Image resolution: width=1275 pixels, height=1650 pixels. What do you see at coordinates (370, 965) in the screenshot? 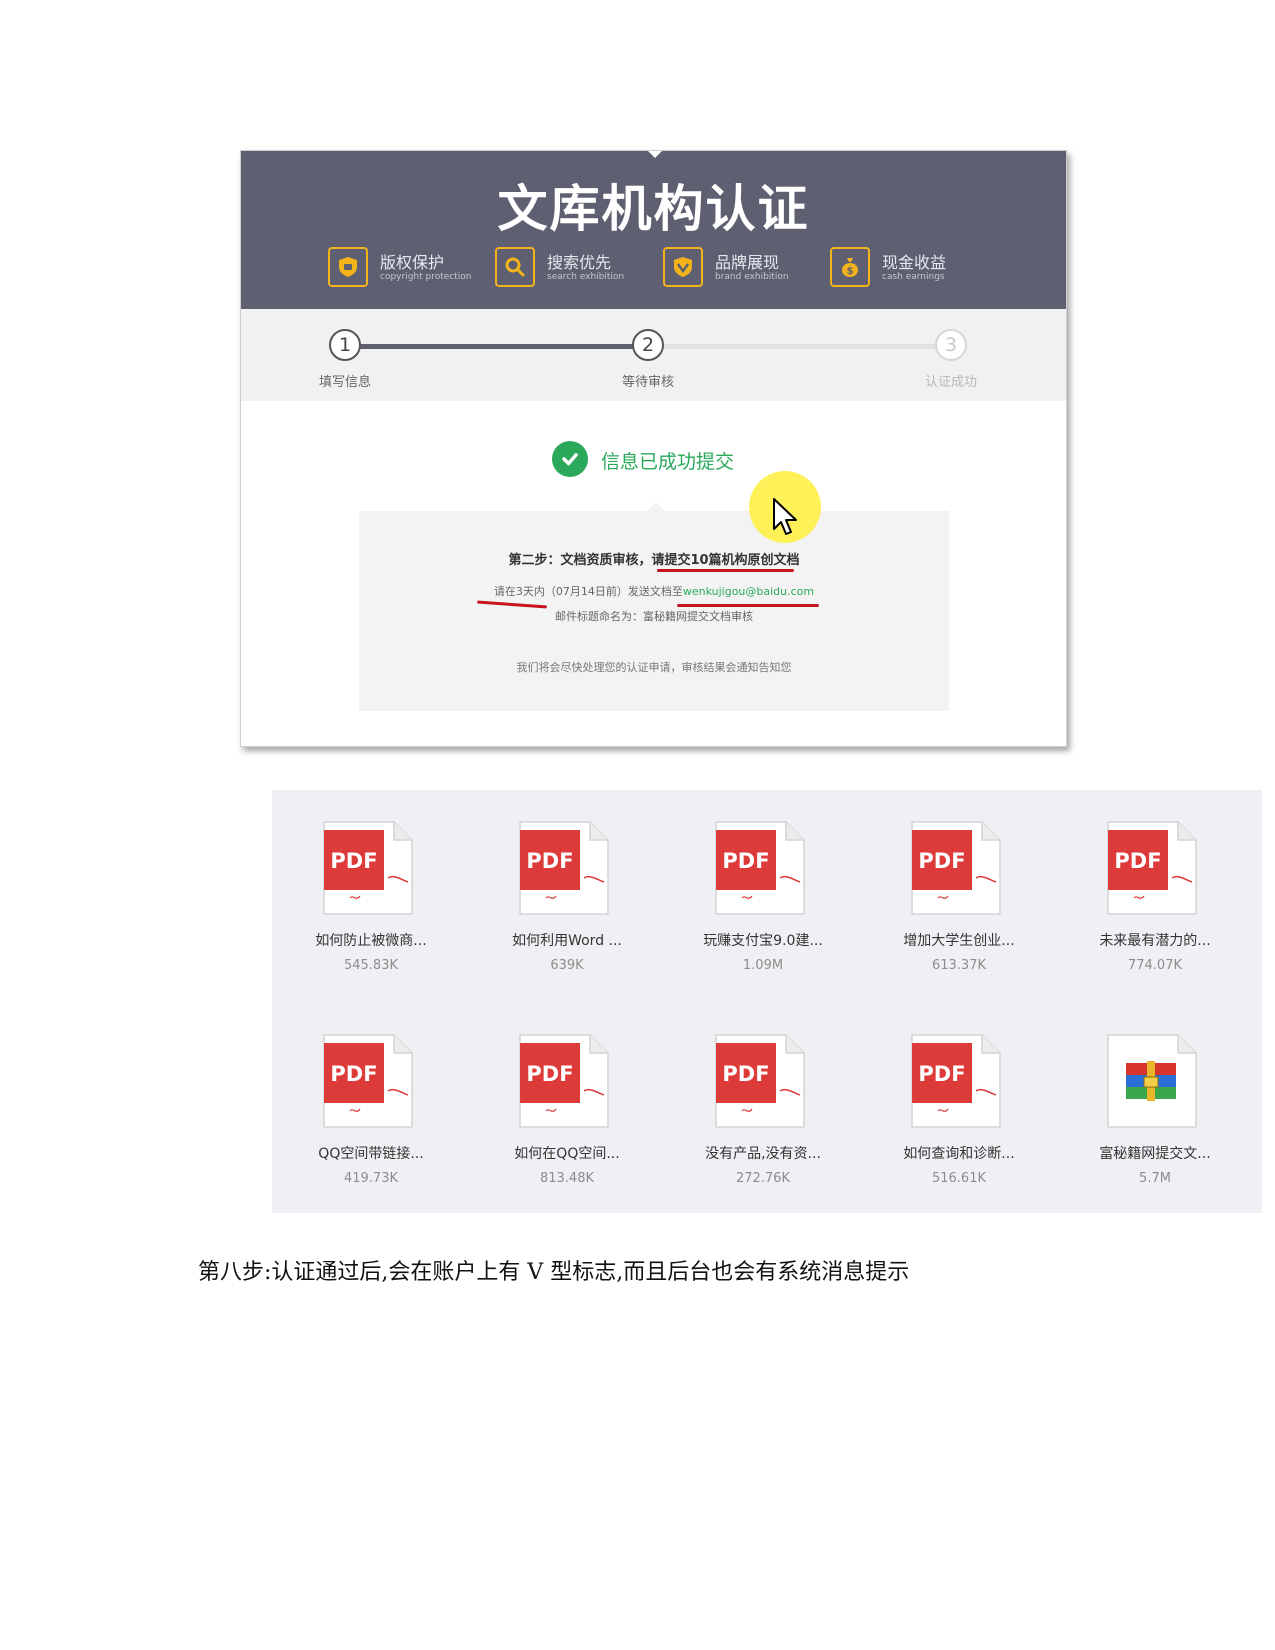
I see `file-size: 545.83K` at bounding box center [370, 965].